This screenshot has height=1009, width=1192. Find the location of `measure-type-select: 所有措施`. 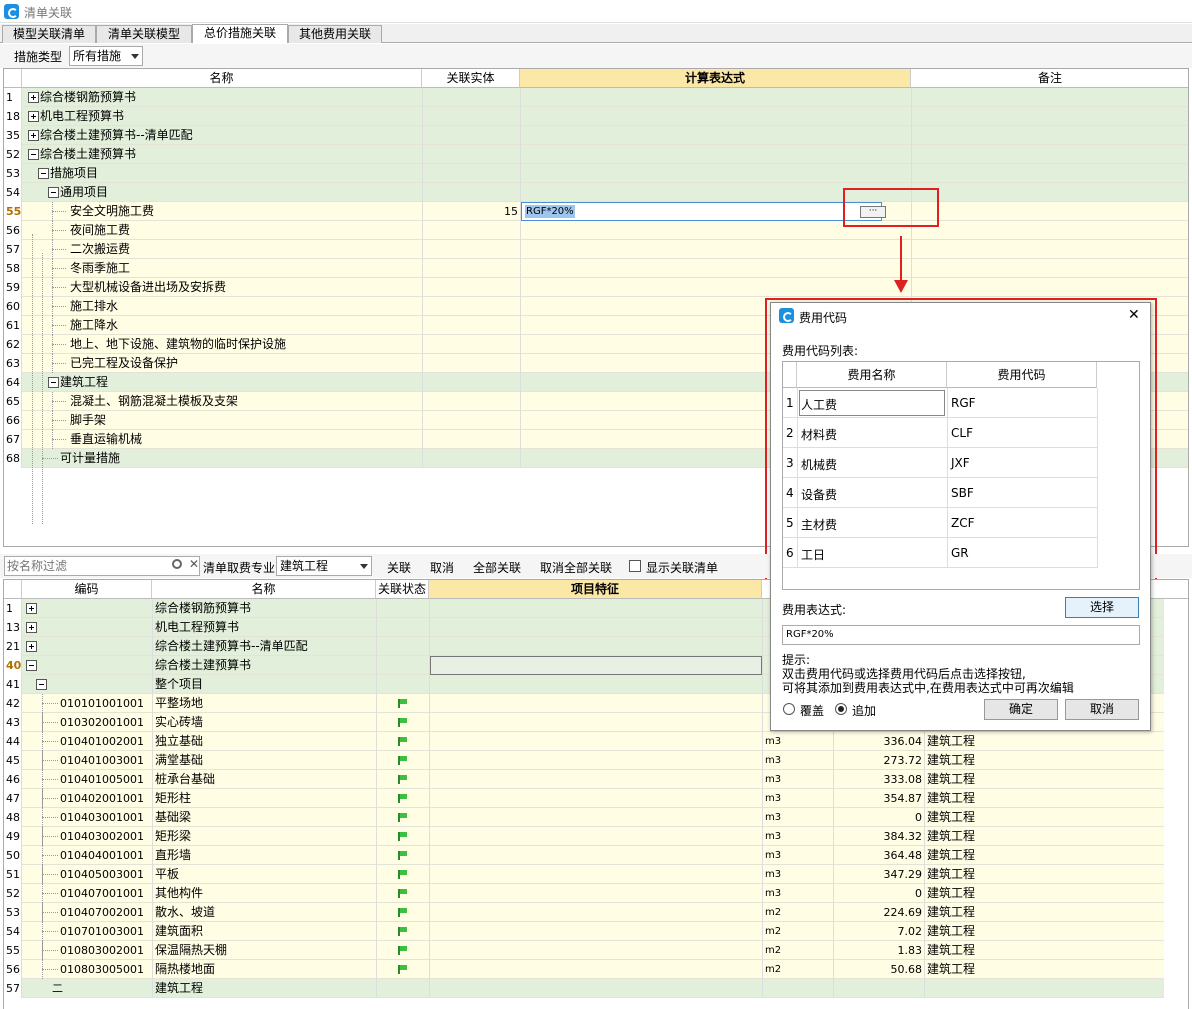

measure-type-select: 所有措施 is located at coordinates (106, 56).